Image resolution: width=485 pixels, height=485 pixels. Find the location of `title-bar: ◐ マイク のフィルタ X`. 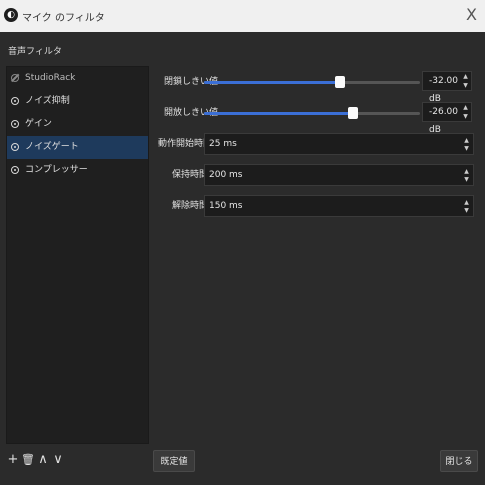

title-bar: ◐ マイク のフィルタ X is located at coordinates (242, 16).